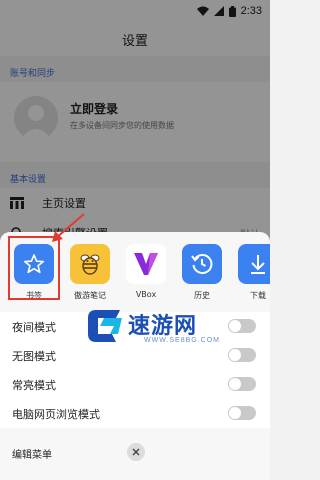  Describe the element at coordinates (202, 295) in the screenshot. I see `app-label: 历史` at that location.